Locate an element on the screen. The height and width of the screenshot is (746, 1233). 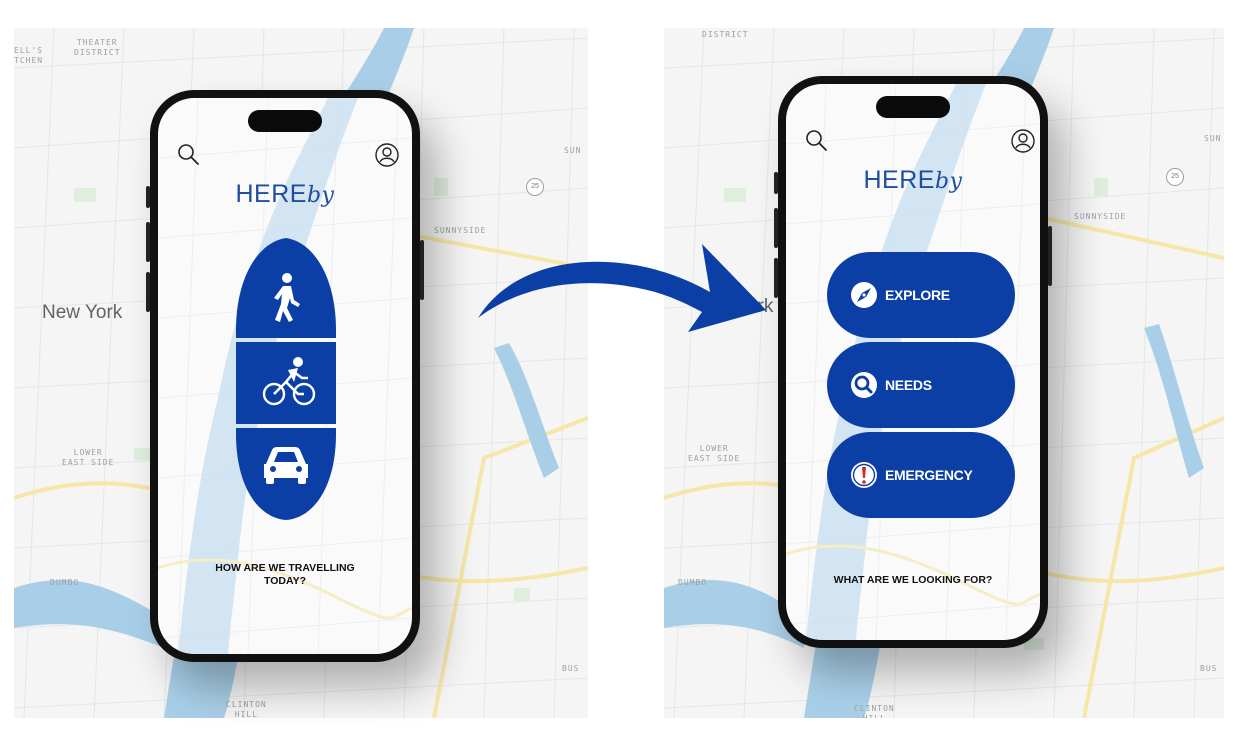
travel-prompt-line2: TODAY? is located at coordinates (284, 581).